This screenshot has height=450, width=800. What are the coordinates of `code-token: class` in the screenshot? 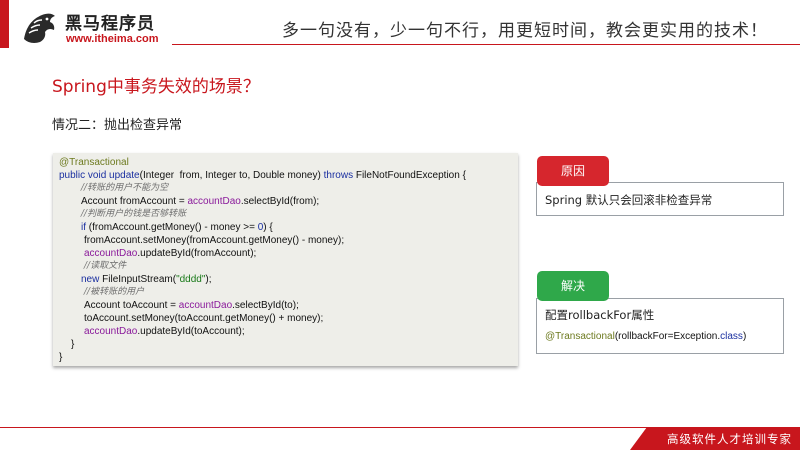 It's located at (731, 336).